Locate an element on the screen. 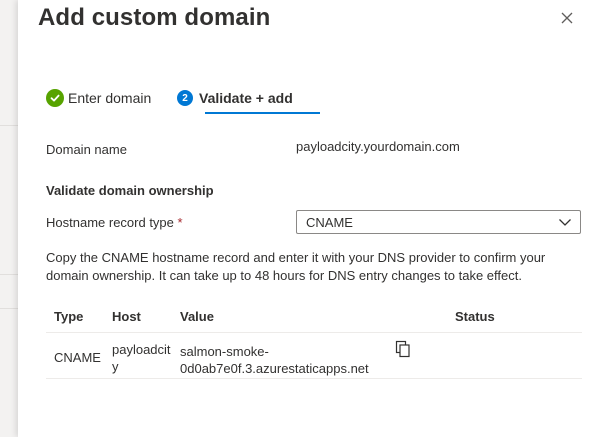  chevron-down-icon is located at coordinates (565, 222).